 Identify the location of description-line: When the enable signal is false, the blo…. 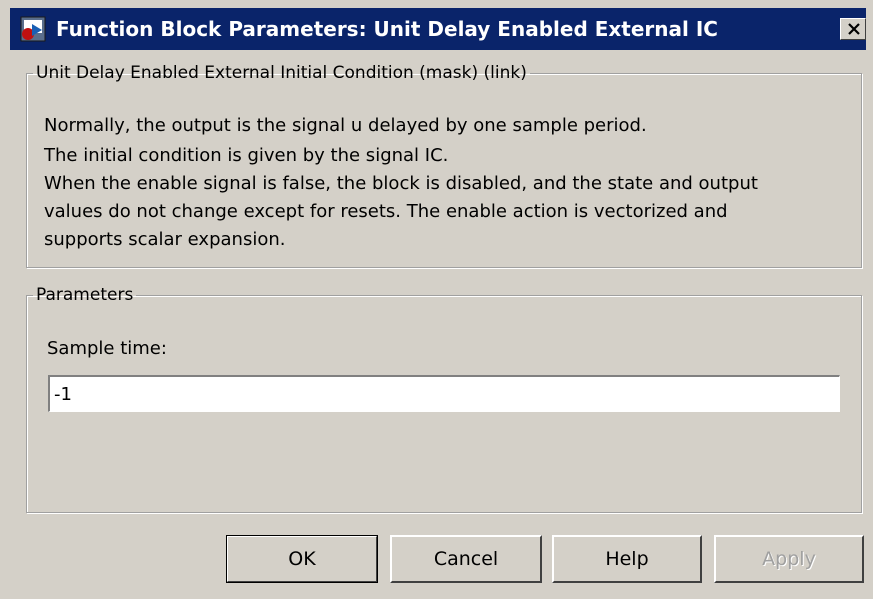
(401, 183).